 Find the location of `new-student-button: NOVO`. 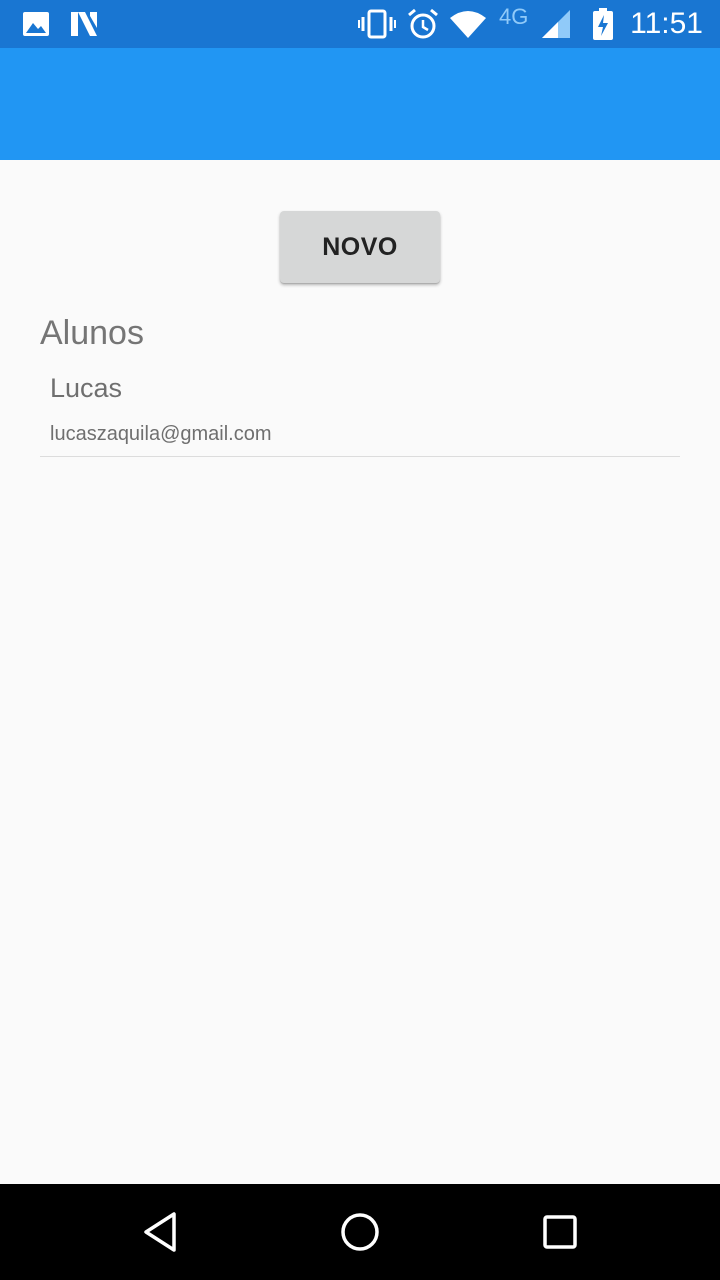

new-student-button: NOVO is located at coordinates (360, 247).